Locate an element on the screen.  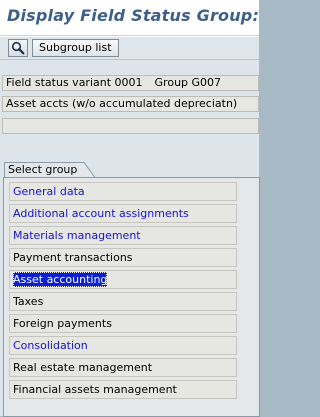
subgroup-list-button: Subgroup list is located at coordinates (75, 48).